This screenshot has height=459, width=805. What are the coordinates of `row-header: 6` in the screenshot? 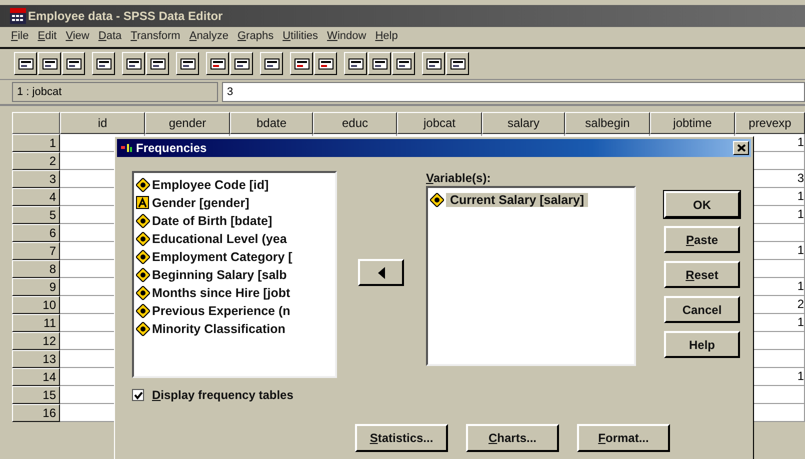 It's located at (36, 233).